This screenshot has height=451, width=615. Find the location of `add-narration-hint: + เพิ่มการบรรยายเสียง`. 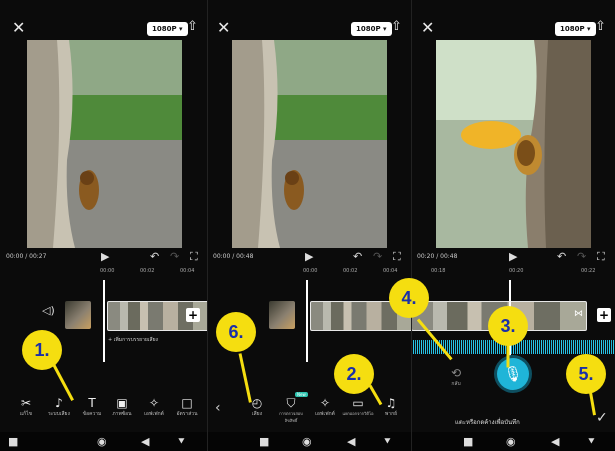

add-narration-hint: + เพิ่มการบรรยายเสียง is located at coordinates (133, 340).